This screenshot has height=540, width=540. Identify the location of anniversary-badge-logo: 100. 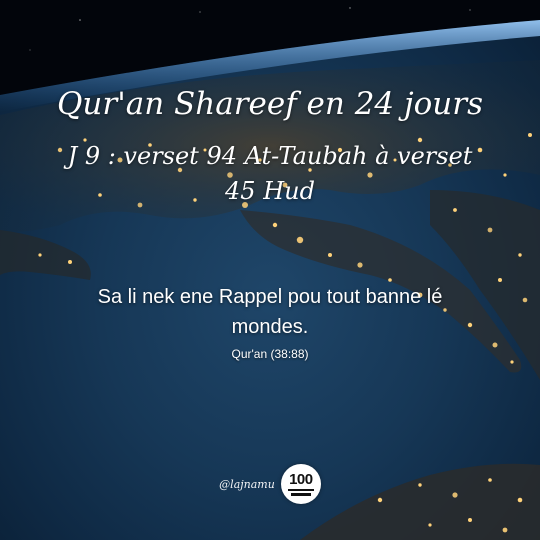
(300, 484).